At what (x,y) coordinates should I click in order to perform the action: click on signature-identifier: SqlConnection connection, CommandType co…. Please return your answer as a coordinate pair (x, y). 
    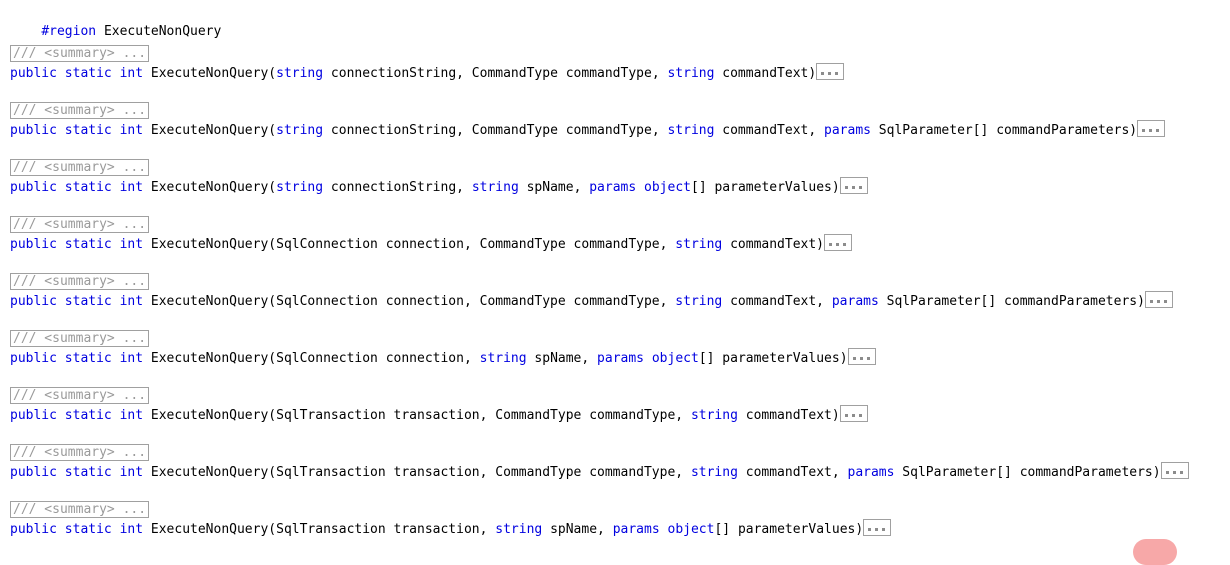
    Looking at the image, I should click on (476, 244).